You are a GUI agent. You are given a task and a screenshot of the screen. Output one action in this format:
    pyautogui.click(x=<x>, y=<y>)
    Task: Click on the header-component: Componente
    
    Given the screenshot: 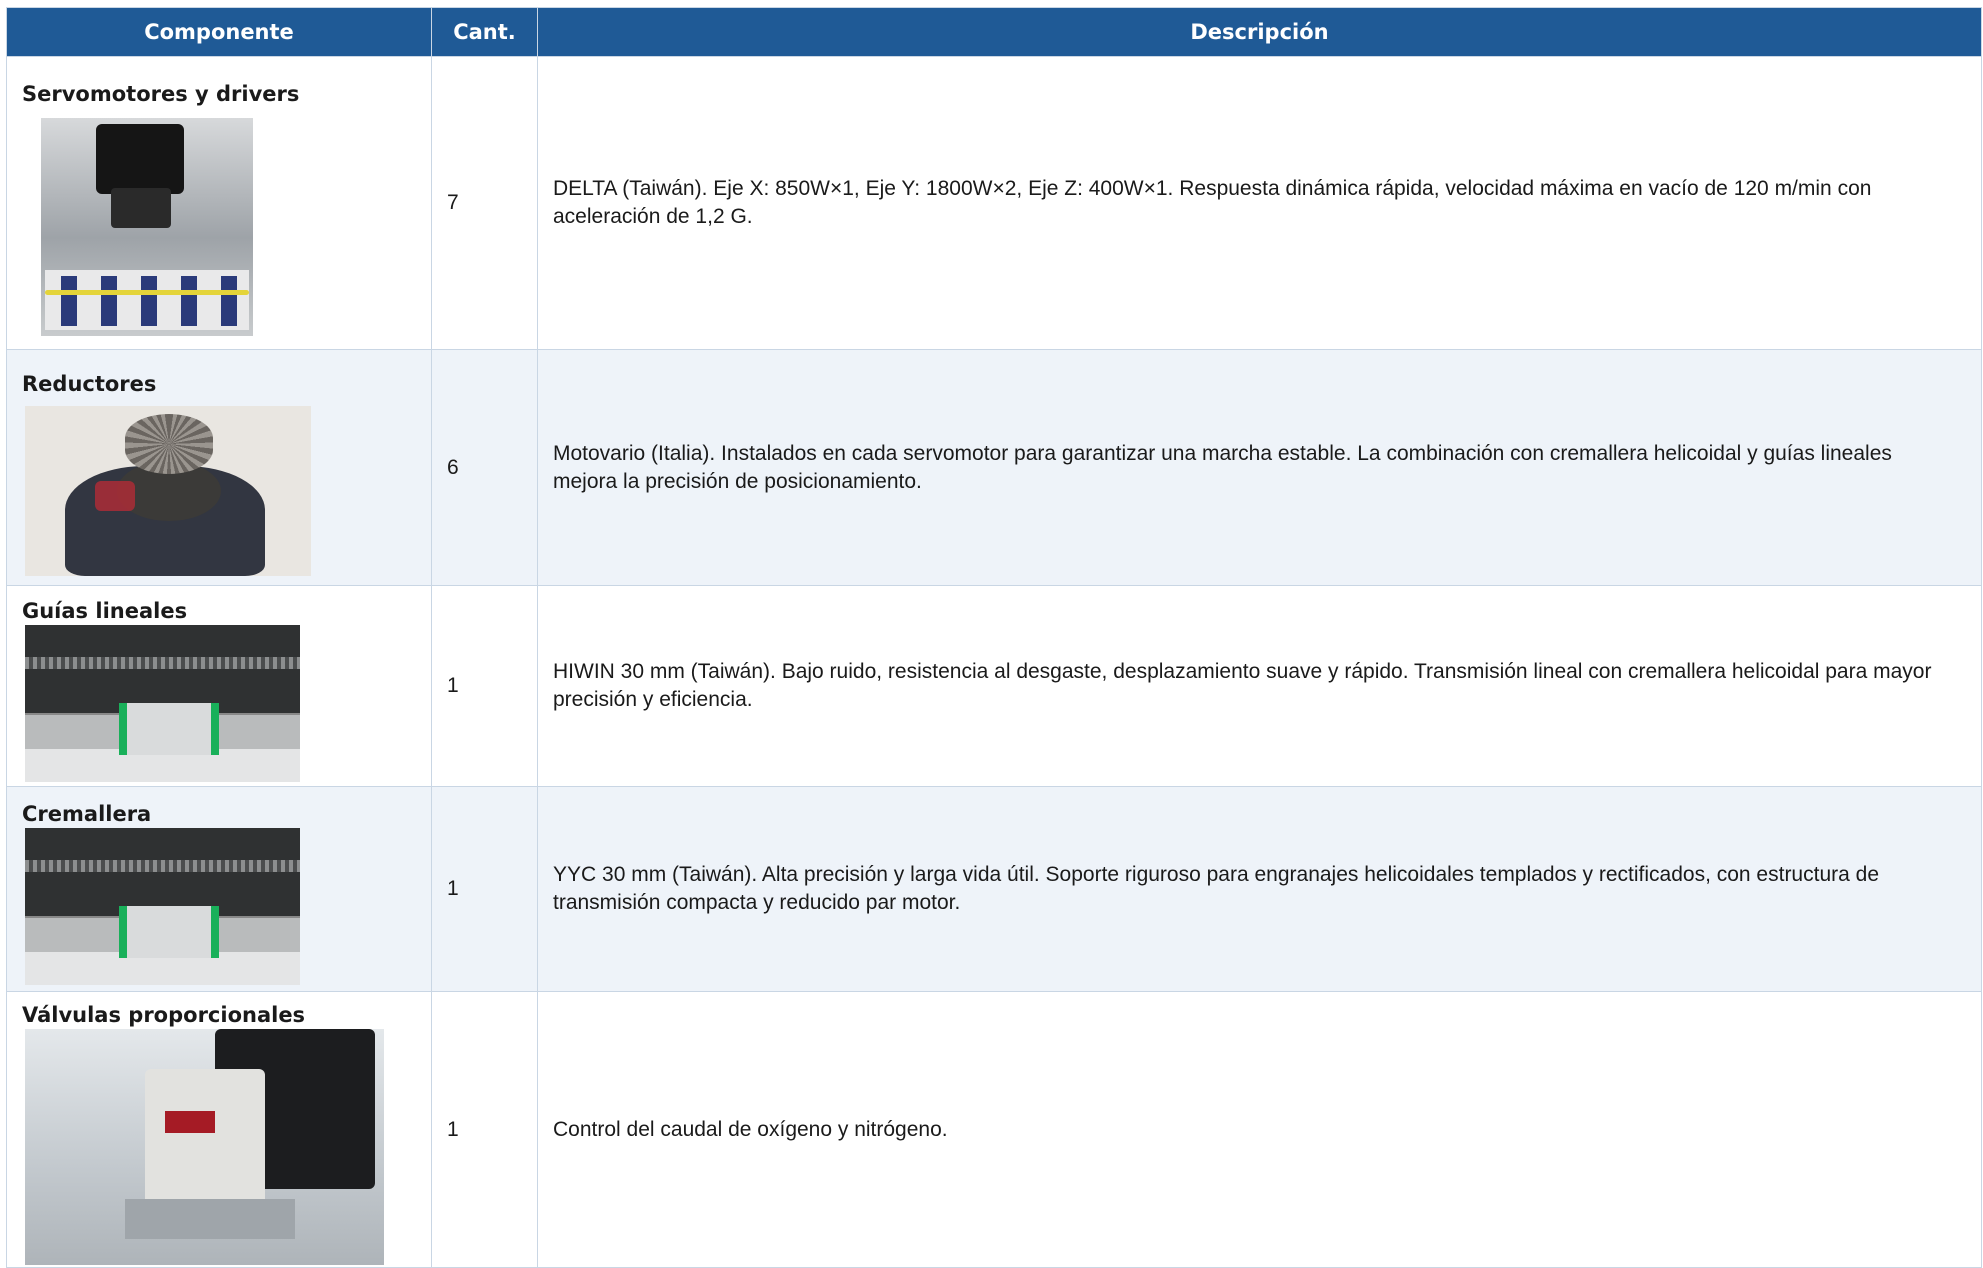 What is the action you would take?
    pyautogui.click(x=219, y=32)
    